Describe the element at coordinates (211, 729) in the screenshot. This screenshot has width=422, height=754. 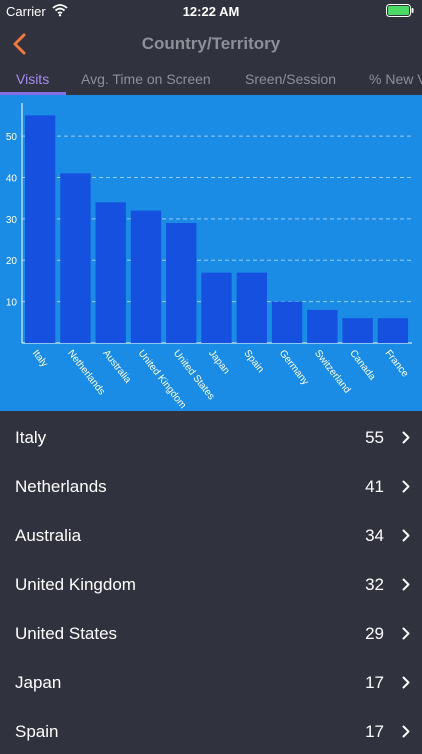
I see `list-item-spain: Spain 17` at that location.